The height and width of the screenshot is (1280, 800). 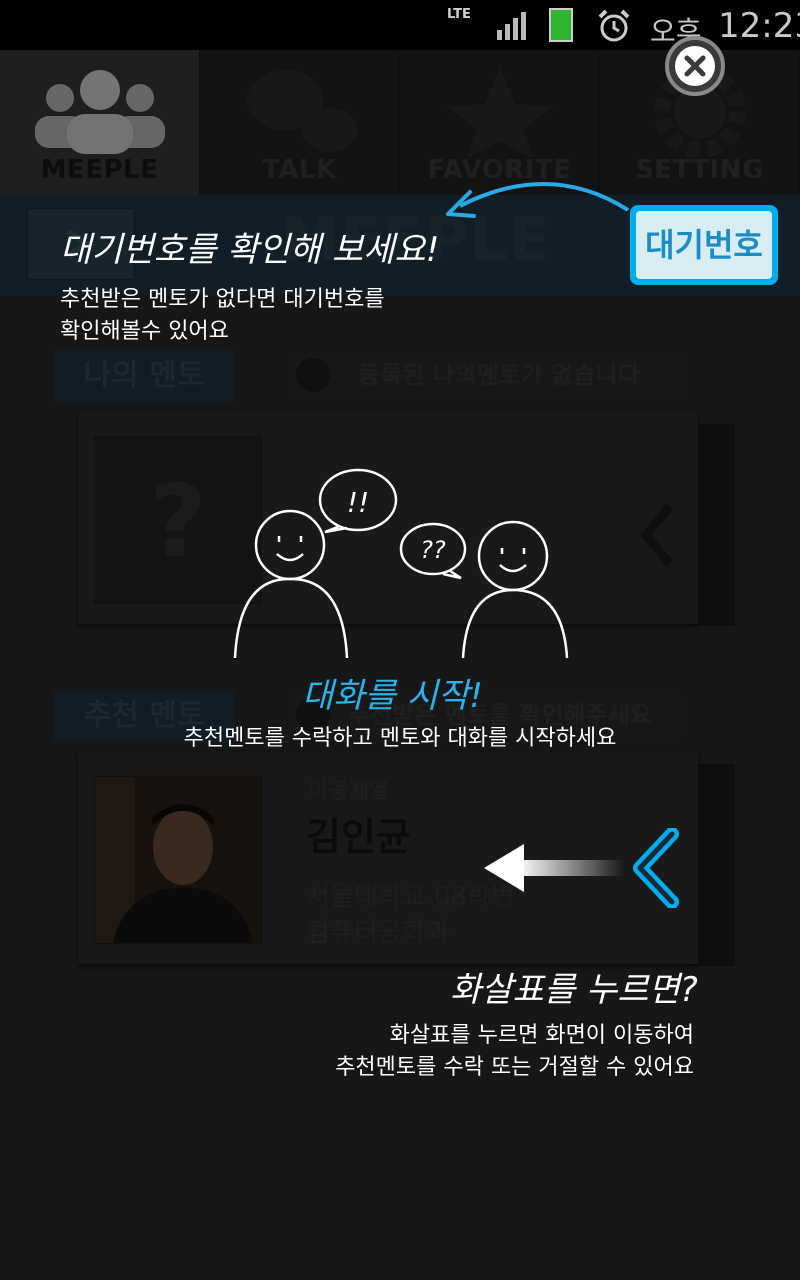 What do you see at coordinates (358, 502) in the screenshot?
I see `bubble-exclaim: !!` at bounding box center [358, 502].